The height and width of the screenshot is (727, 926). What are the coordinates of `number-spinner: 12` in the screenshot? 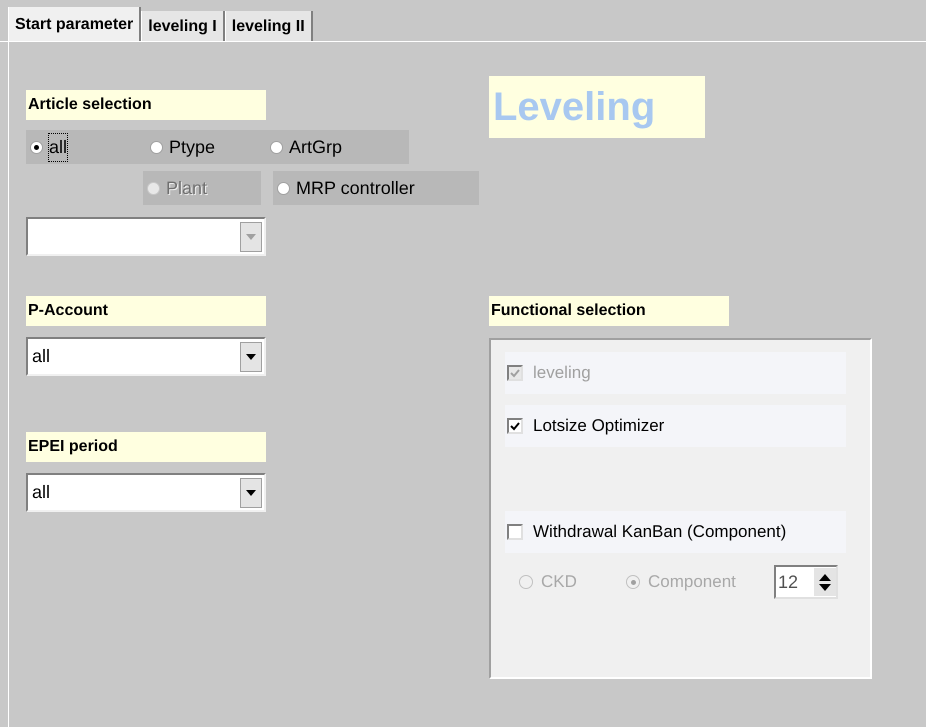 It's located at (806, 582).